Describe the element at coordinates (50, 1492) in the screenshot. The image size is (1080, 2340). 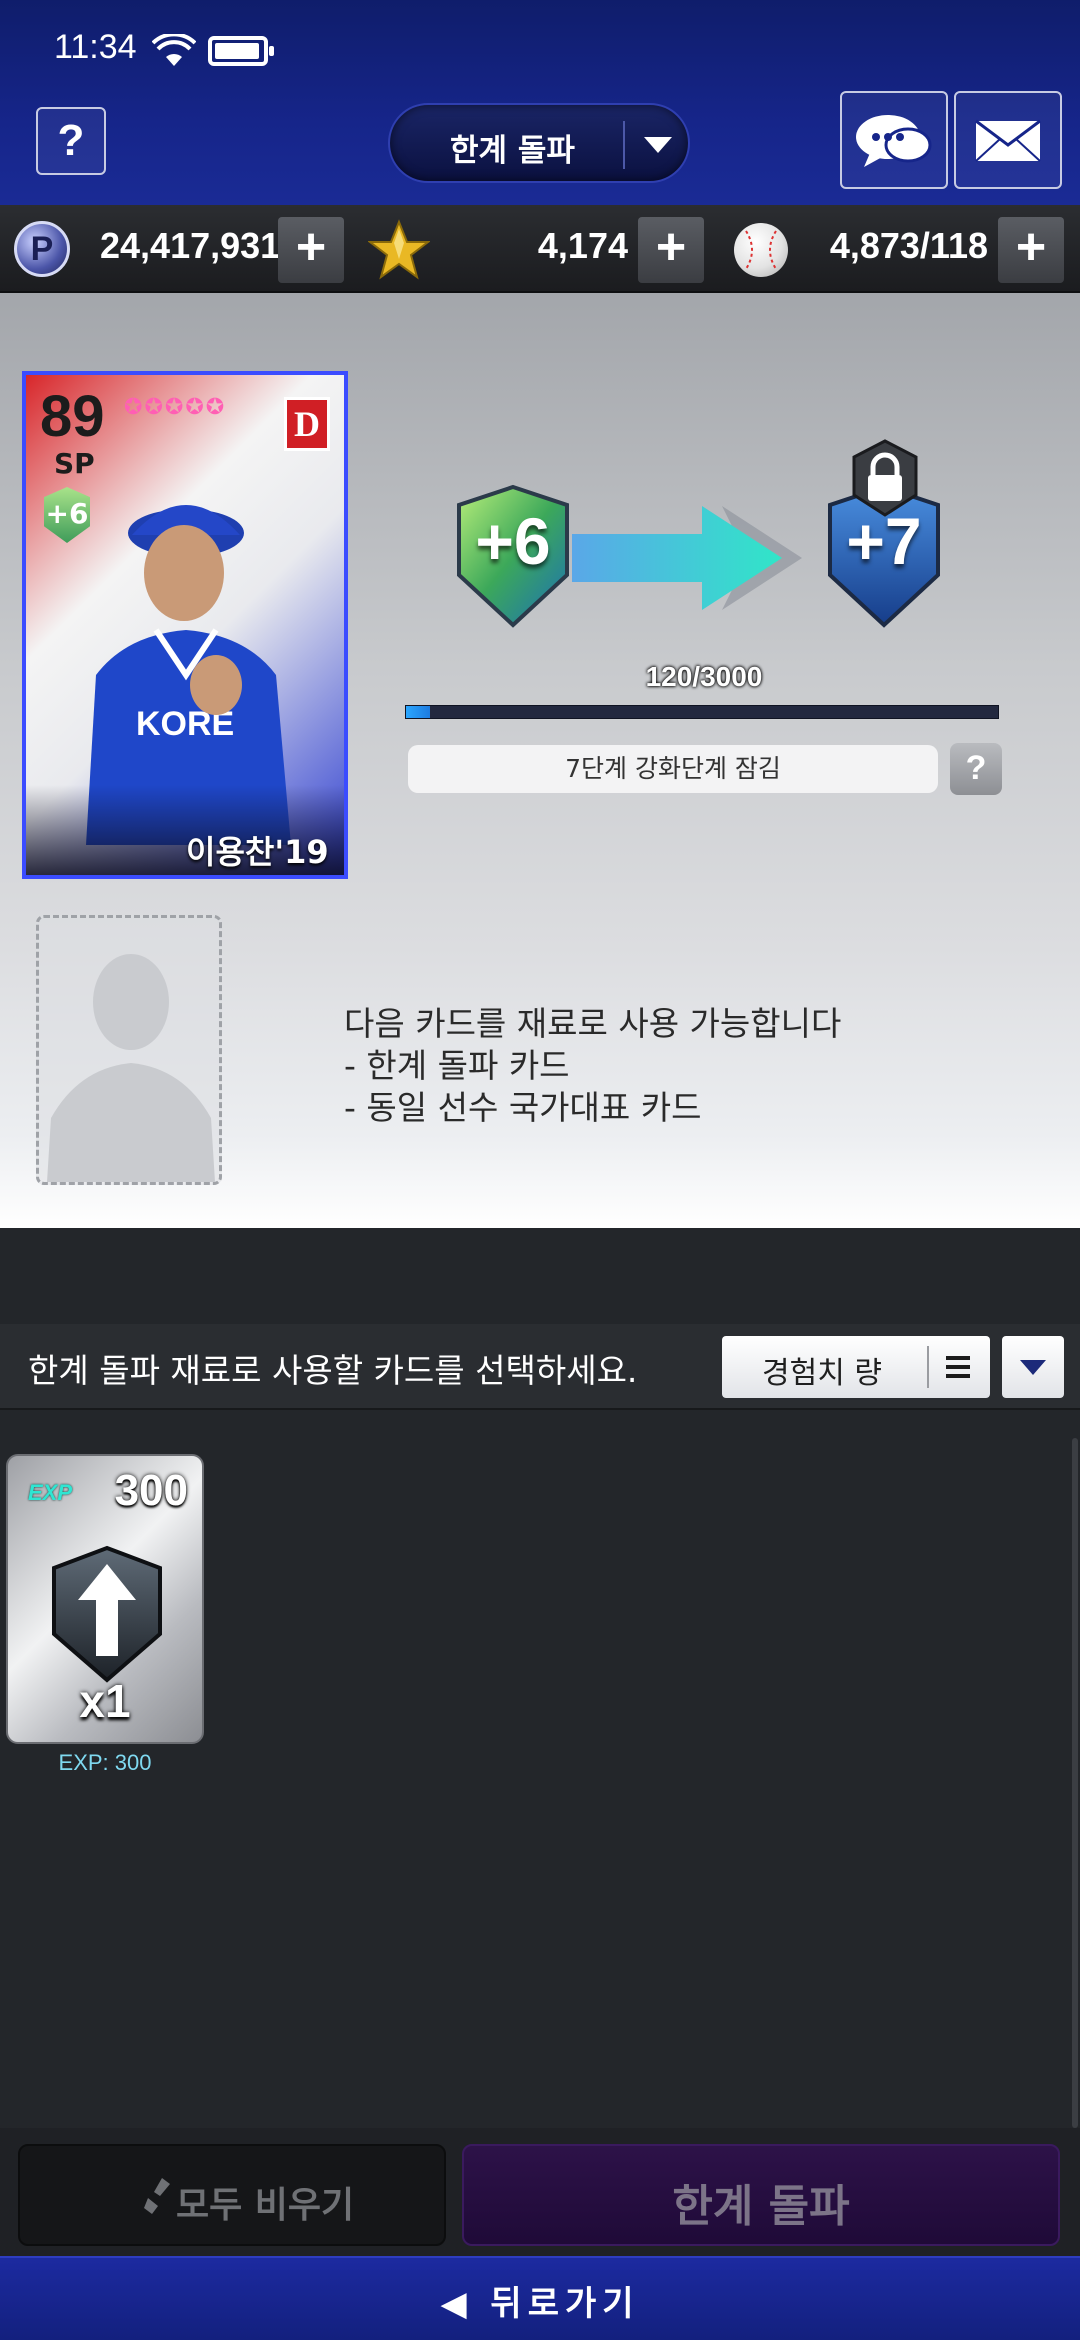
I see `exp-tag: EXP` at that location.